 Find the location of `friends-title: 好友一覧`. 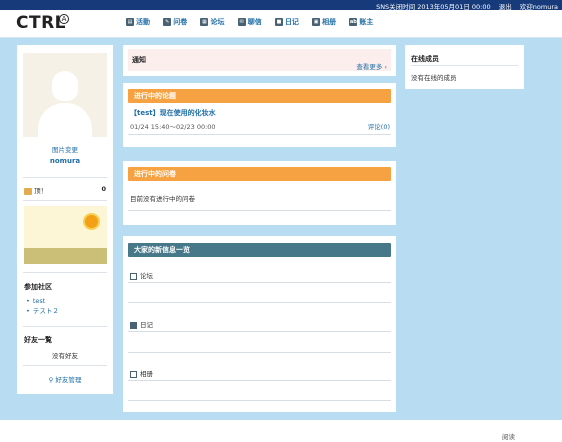

friends-title: 好友一覧 is located at coordinates (38, 340).